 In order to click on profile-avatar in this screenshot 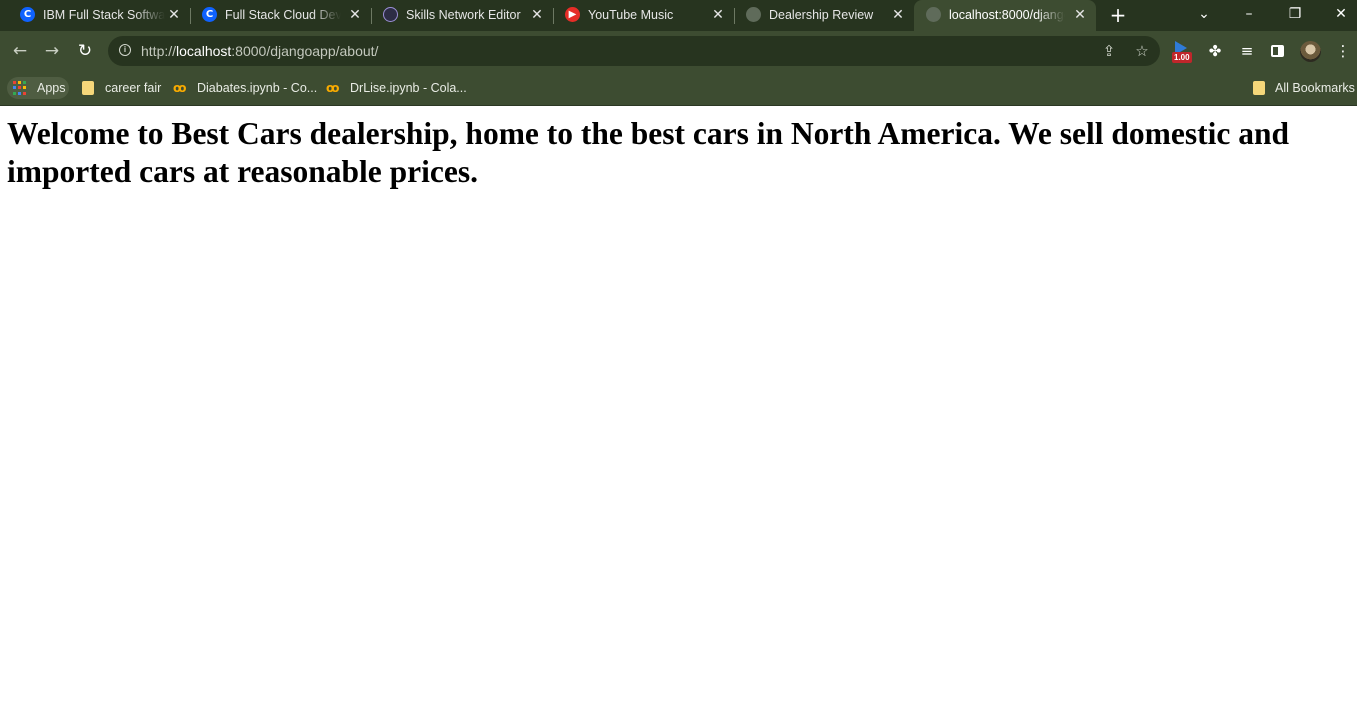, I will do `click(1310, 51)`.